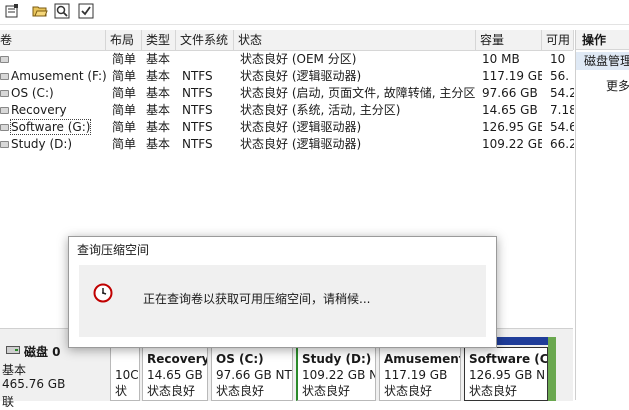 The width and height of the screenshot is (629, 410). What do you see at coordinates (602, 40) in the screenshot?
I see `actions-header: 操作` at bounding box center [602, 40].